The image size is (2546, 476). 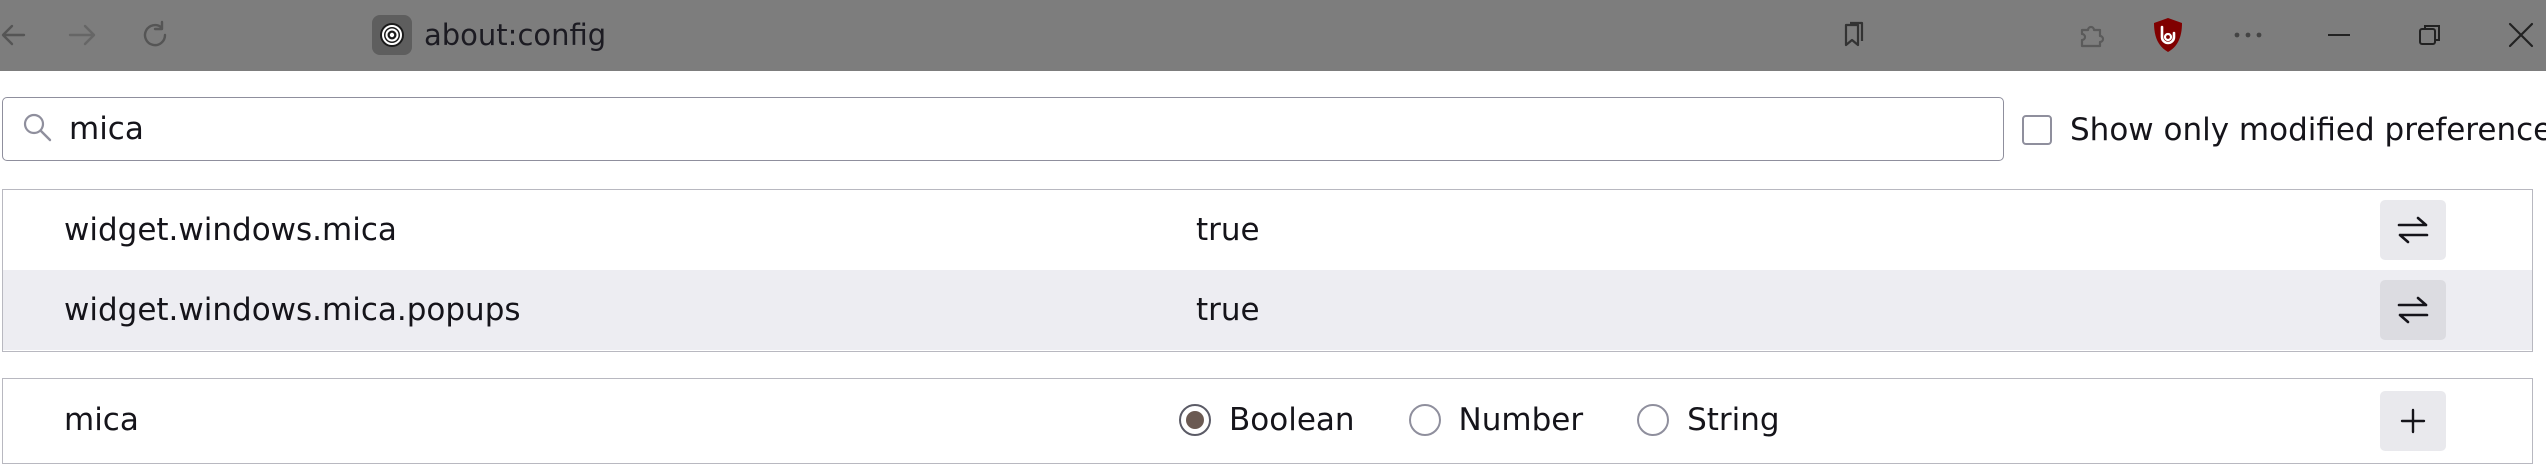 I want to click on restore-icon, so click(x=2430, y=35).